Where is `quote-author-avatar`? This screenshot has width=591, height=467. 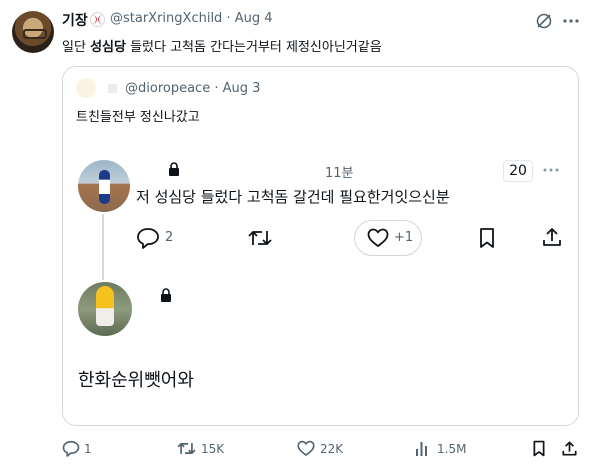
quote-author-avatar is located at coordinates (86, 88).